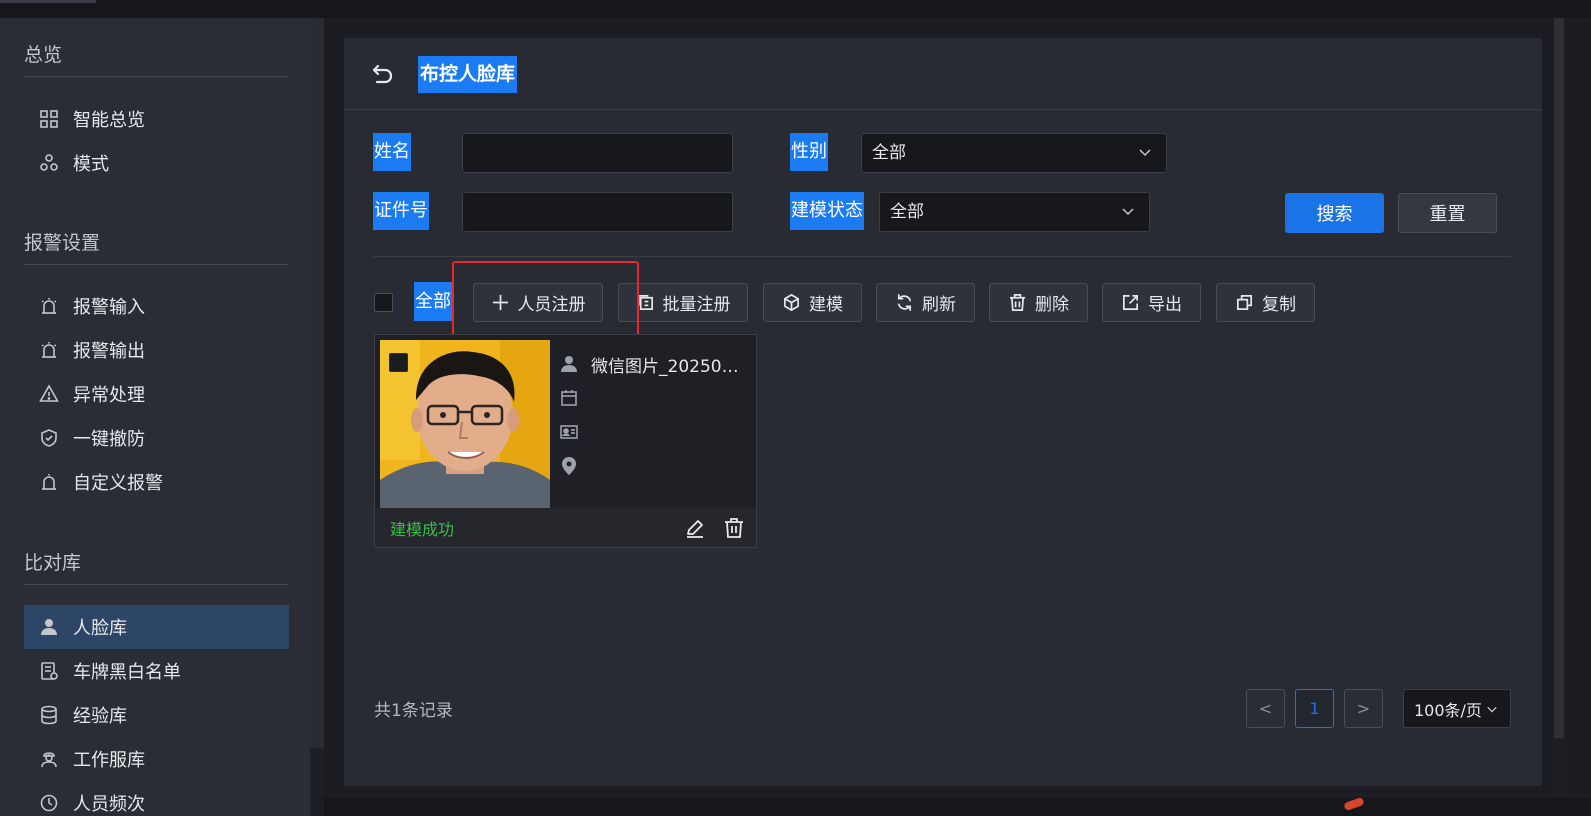 This screenshot has height=816, width=1591. I want to click on sidebar-scrollbar, so click(317, 417).